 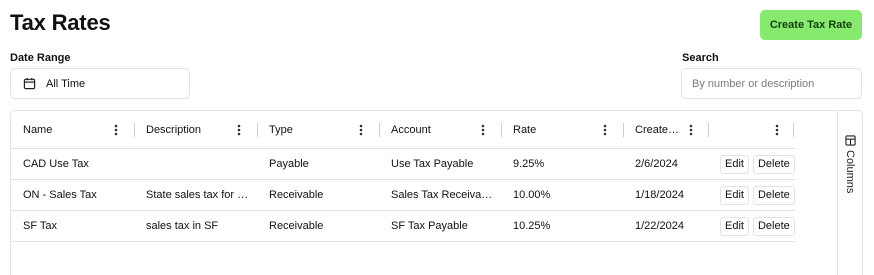 What do you see at coordinates (40, 226) in the screenshot?
I see `cell-name: SF Tax` at bounding box center [40, 226].